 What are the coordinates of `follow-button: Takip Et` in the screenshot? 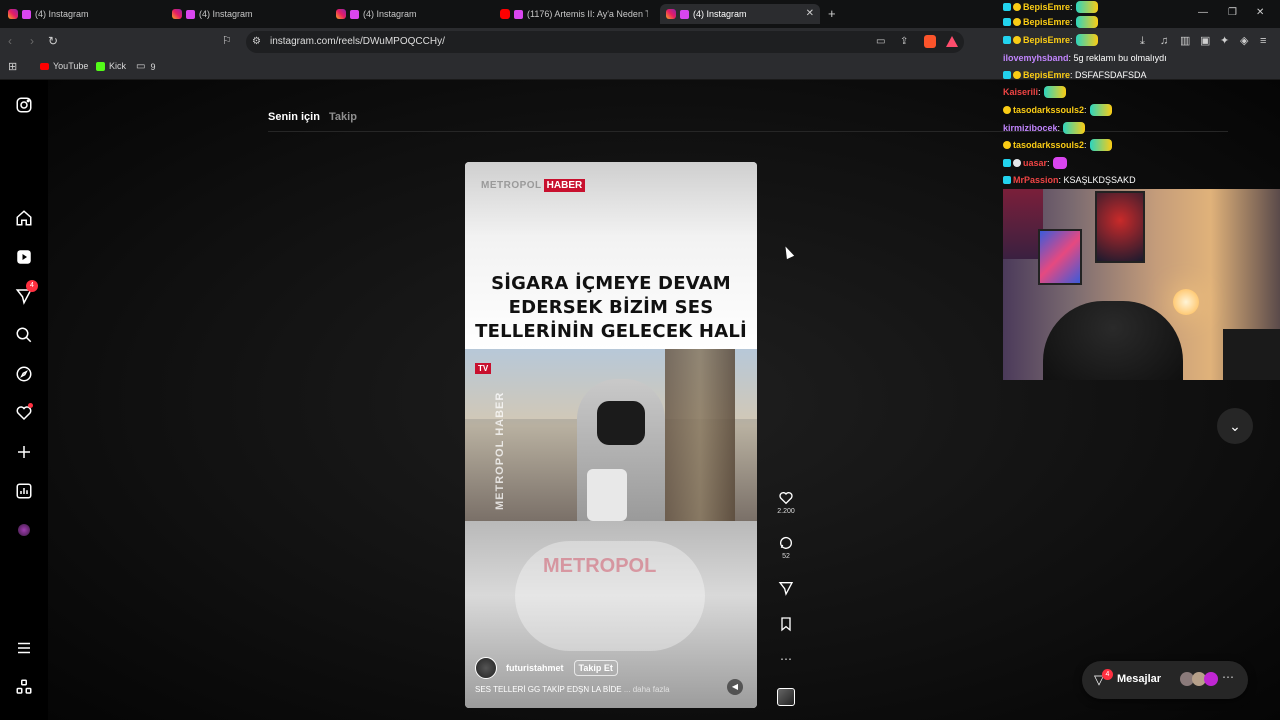 It's located at (595, 668).